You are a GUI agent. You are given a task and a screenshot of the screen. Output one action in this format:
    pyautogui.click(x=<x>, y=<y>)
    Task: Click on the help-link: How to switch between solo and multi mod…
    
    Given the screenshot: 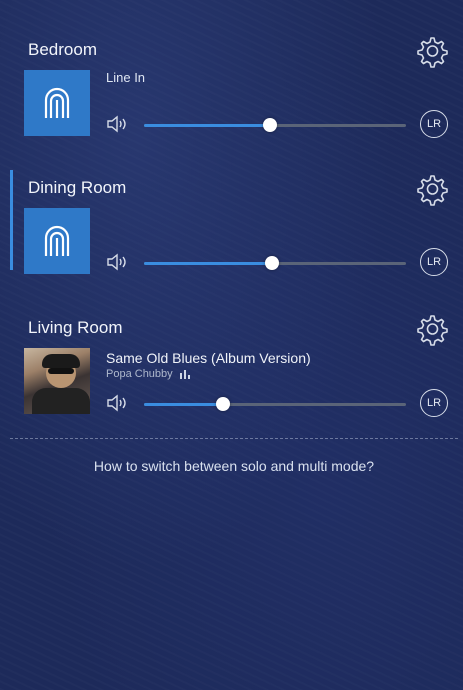 What is the action you would take?
    pyautogui.click(x=234, y=466)
    